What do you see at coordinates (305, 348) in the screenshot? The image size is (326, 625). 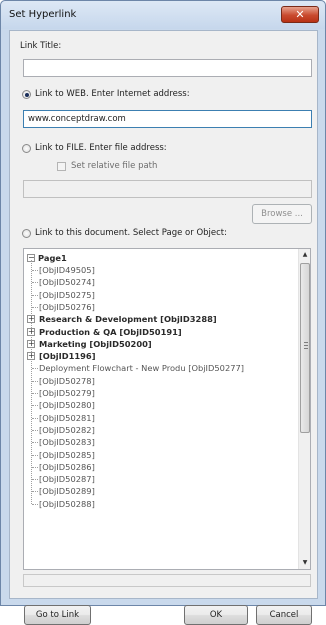 I see `scroll-thumb` at bounding box center [305, 348].